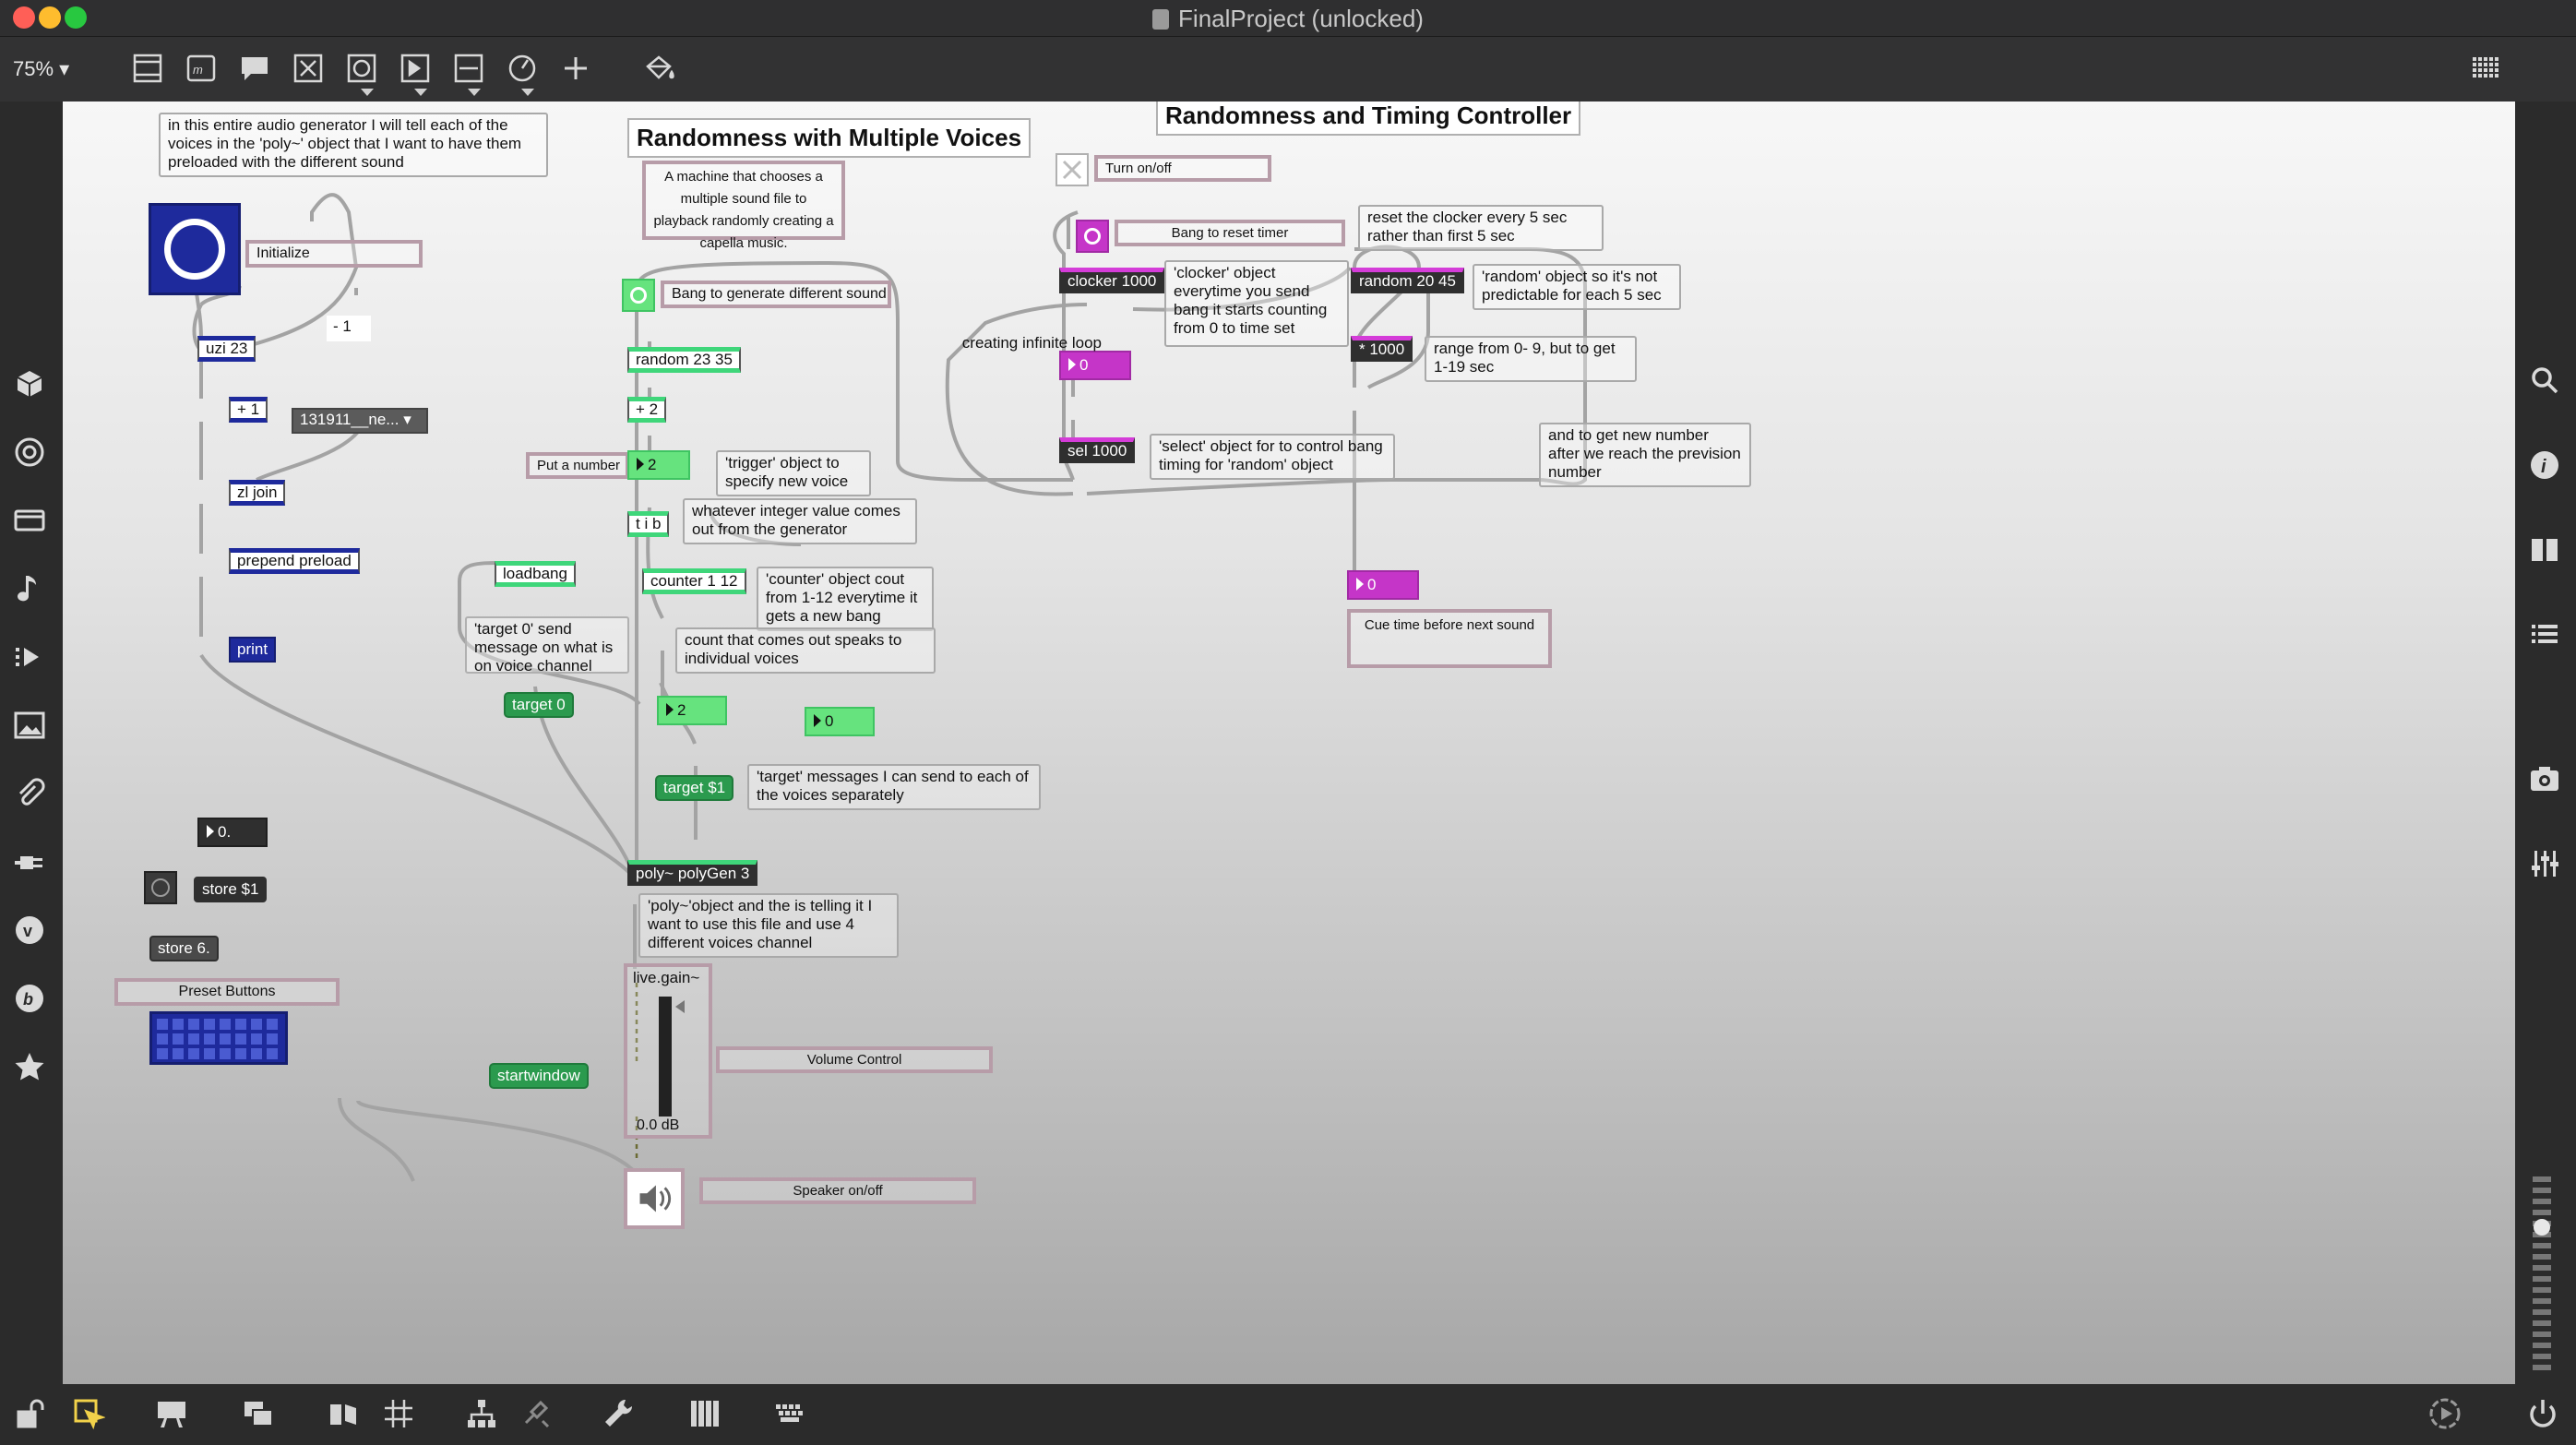  Describe the element at coordinates (417, 74) in the screenshot. I see `number-icon` at that location.